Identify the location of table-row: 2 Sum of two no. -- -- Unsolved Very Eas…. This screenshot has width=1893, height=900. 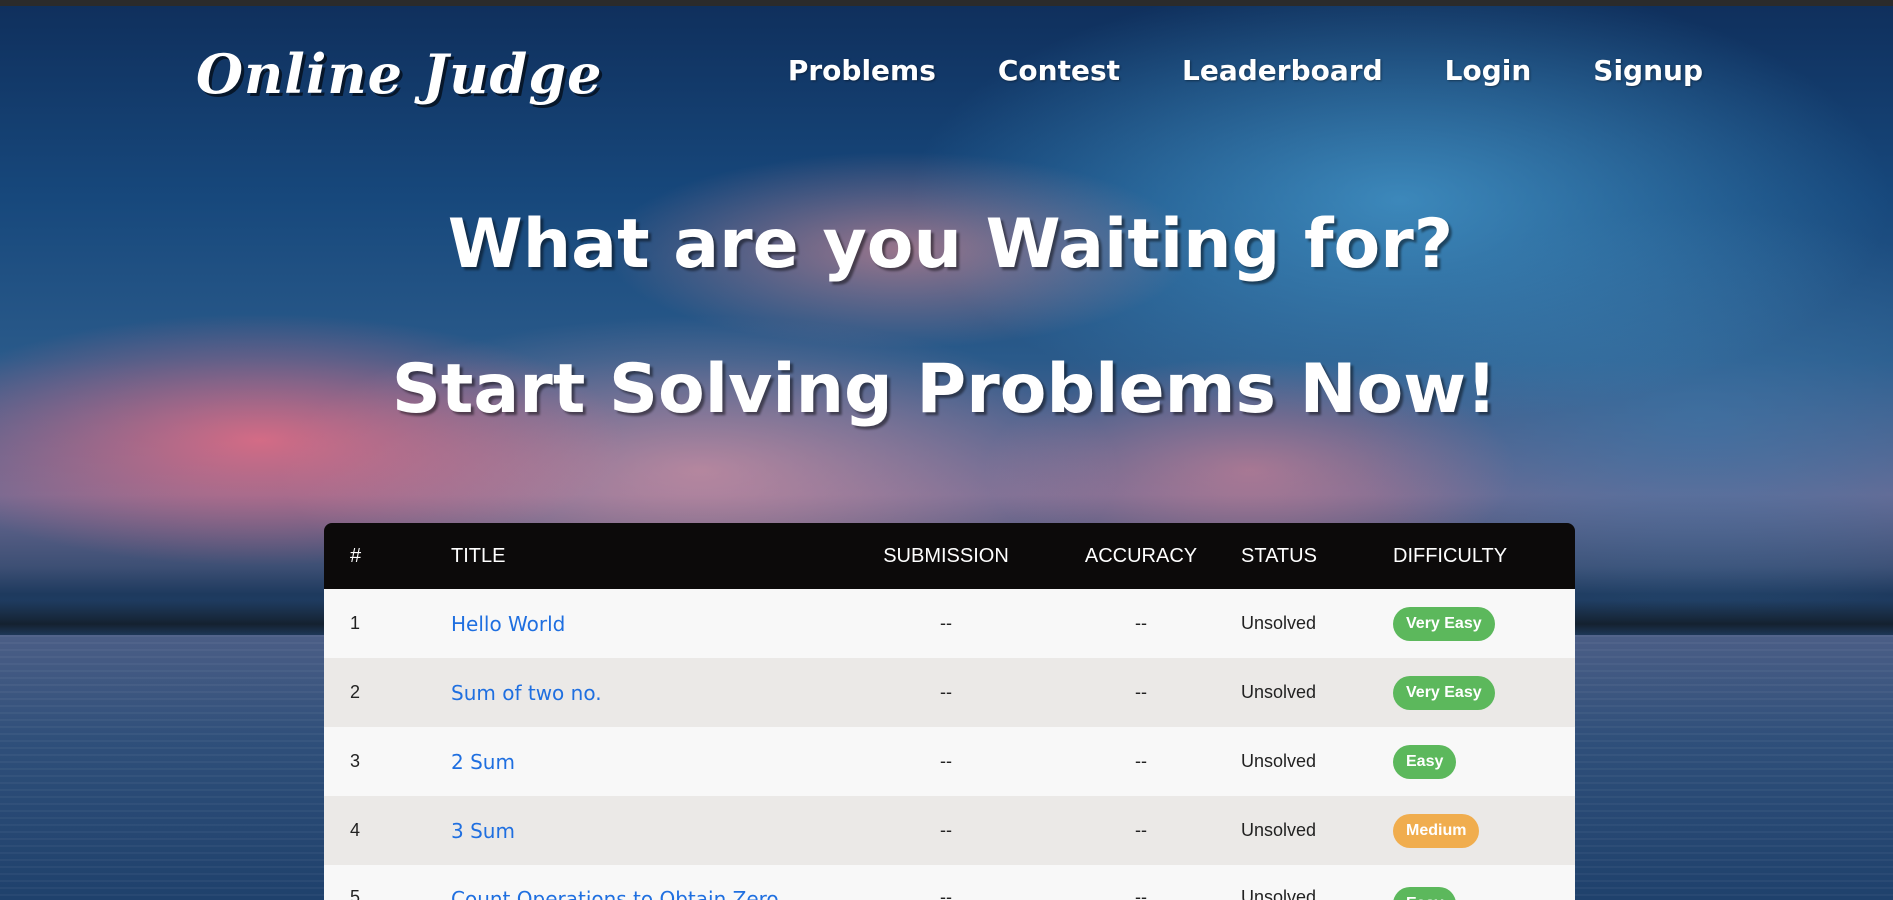
(949, 692).